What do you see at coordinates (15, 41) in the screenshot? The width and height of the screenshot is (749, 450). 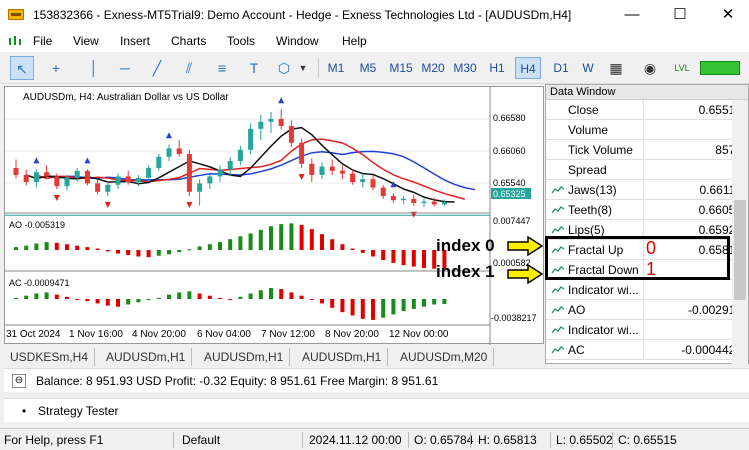 I see `chart-menu-icon` at bounding box center [15, 41].